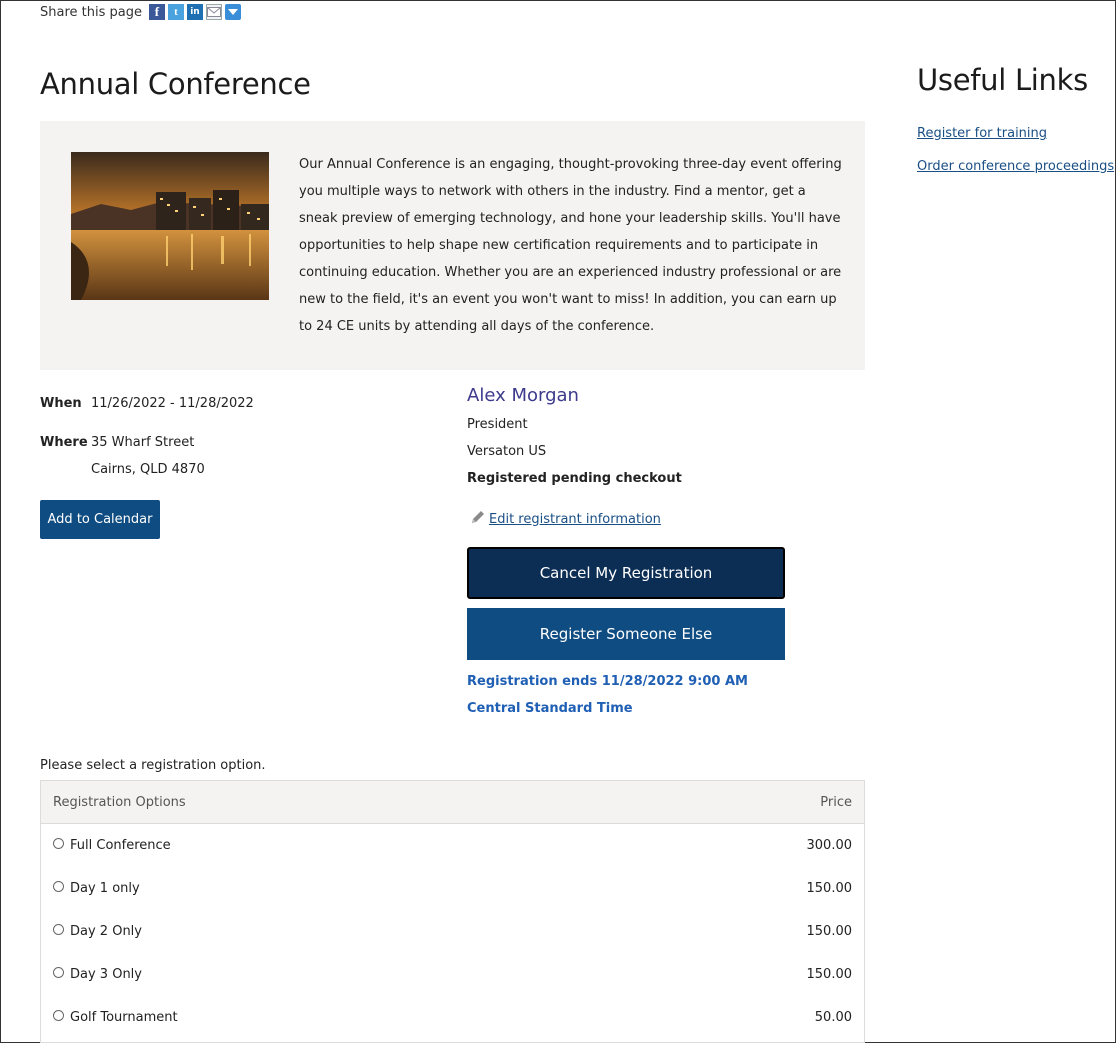 This screenshot has height=1043, width=1116. Describe the element at coordinates (452, 845) in the screenshot. I see `table-row: Full Conference 300.00` at that location.